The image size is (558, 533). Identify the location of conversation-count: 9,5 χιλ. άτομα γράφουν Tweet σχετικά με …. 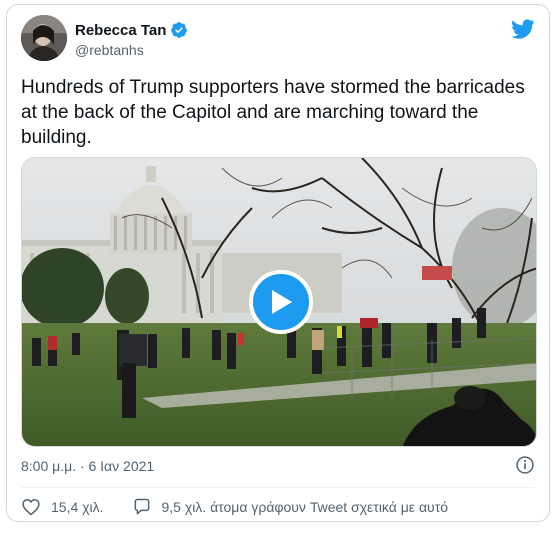
(305, 507).